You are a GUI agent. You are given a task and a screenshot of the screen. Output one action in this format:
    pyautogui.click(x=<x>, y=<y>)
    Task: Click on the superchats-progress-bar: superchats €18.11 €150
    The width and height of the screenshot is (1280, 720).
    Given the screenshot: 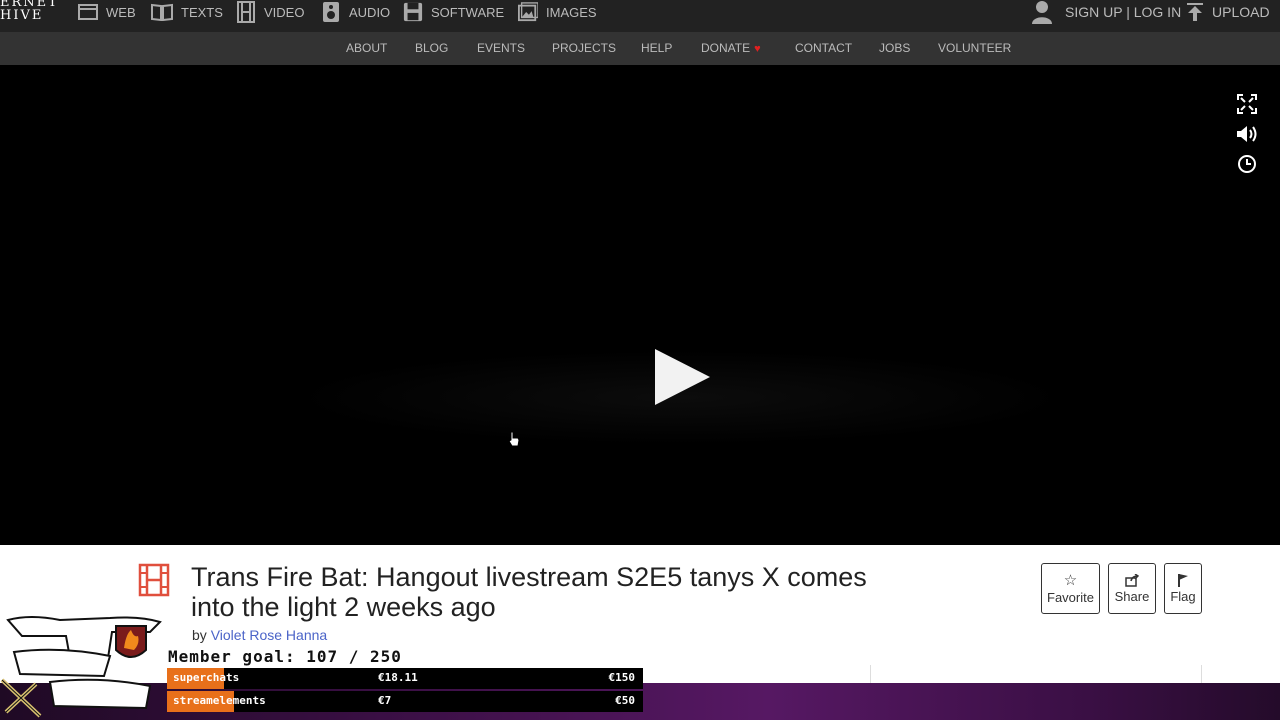 What is the action you would take?
    pyautogui.click(x=405, y=678)
    